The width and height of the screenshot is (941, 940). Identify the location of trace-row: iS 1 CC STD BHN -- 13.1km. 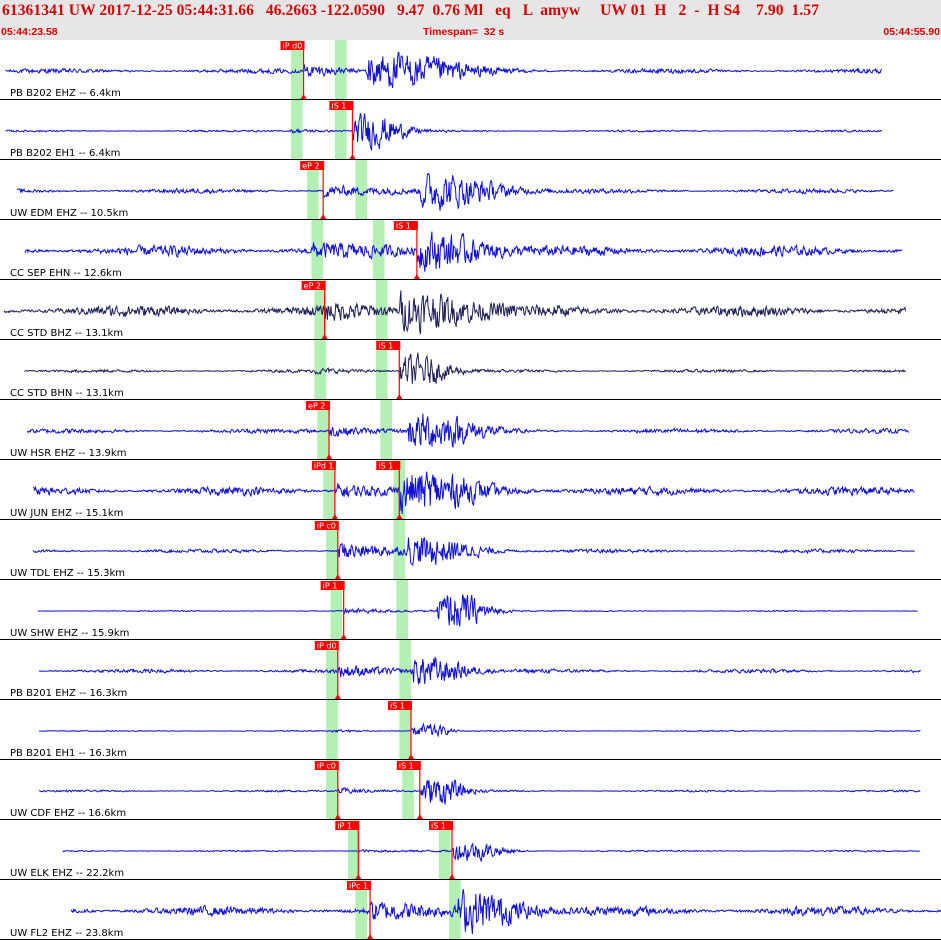
(470, 370).